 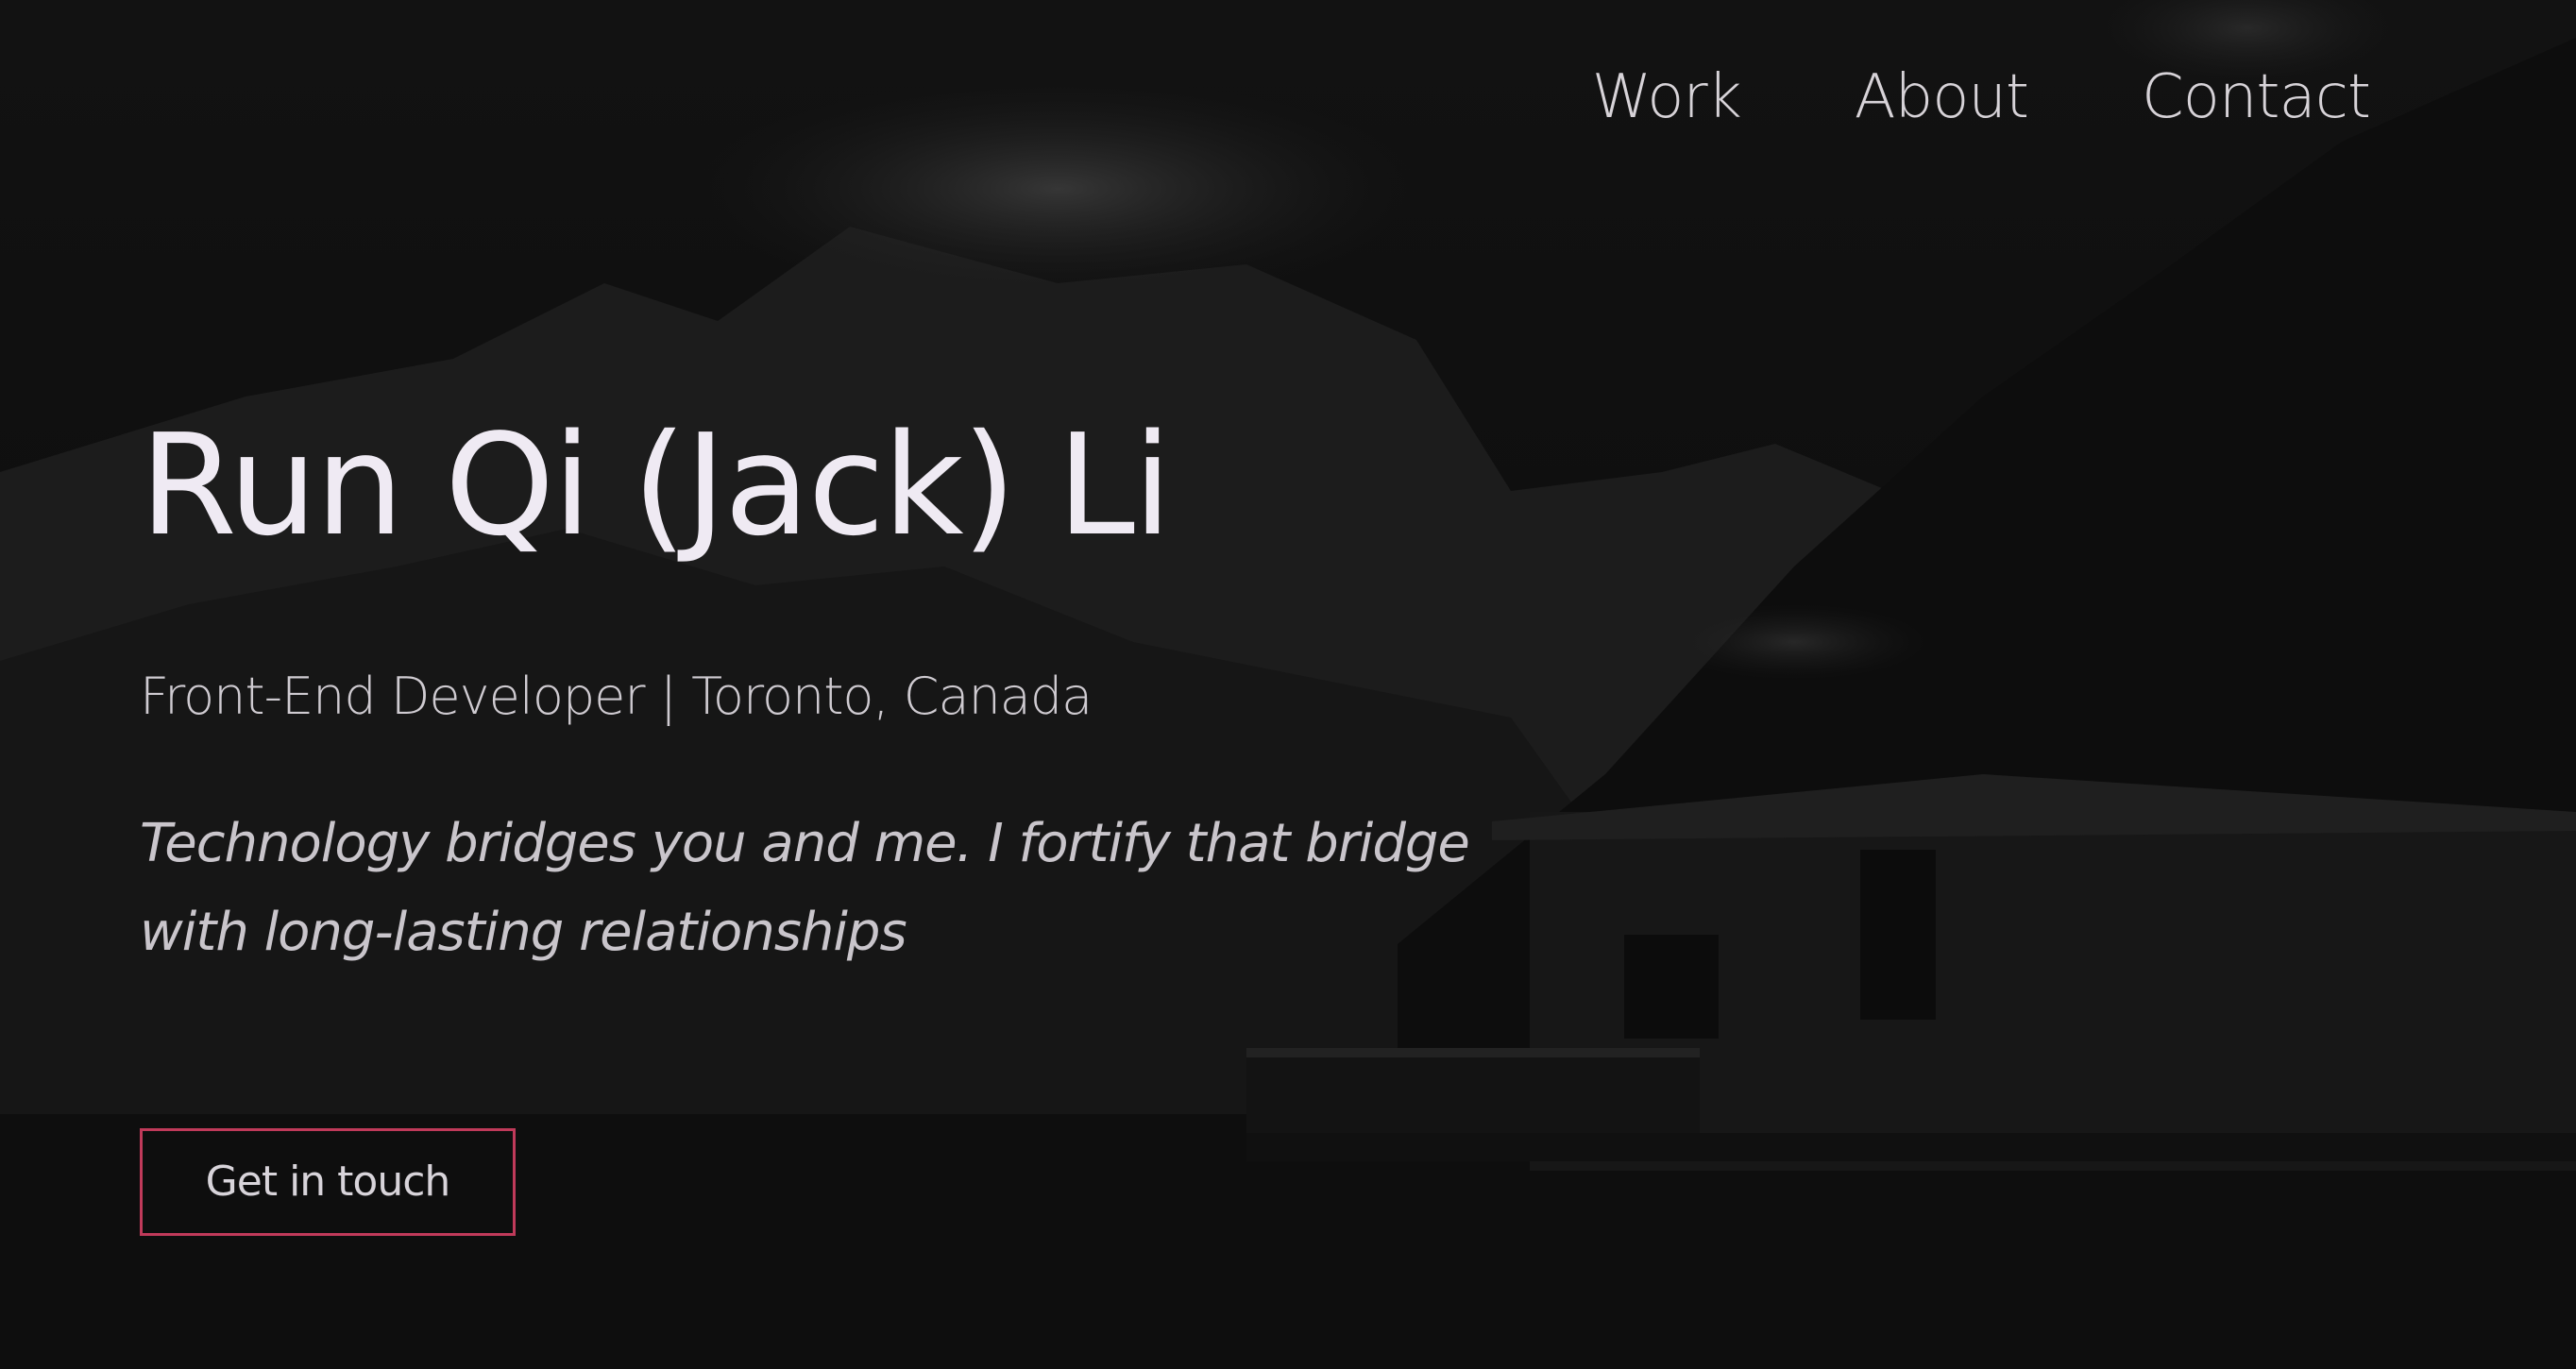 I want to click on get-in-touch-button: Get in touch, so click(x=328, y=1182).